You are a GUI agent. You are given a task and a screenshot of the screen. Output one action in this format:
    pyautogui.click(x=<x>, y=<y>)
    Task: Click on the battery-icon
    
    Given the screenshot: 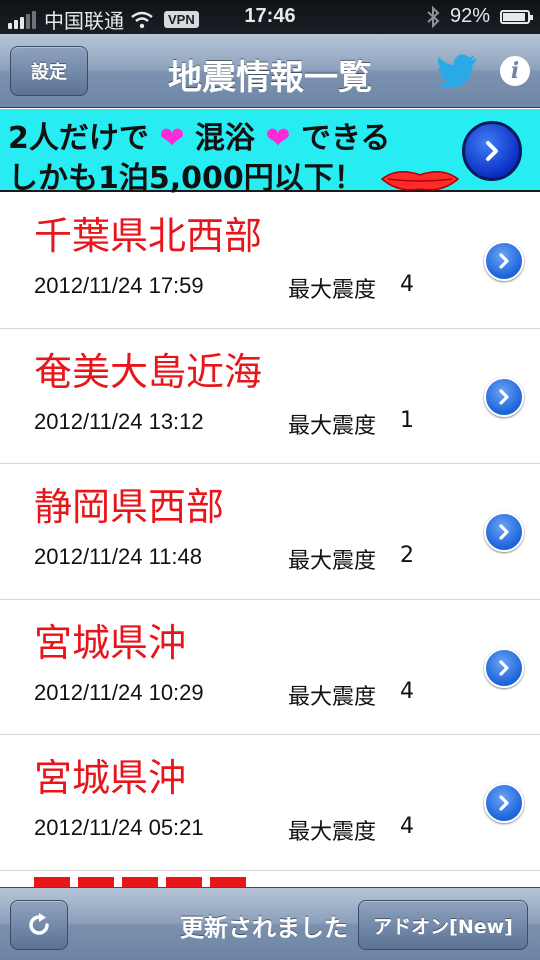 What is the action you would take?
    pyautogui.click(x=516, y=16)
    